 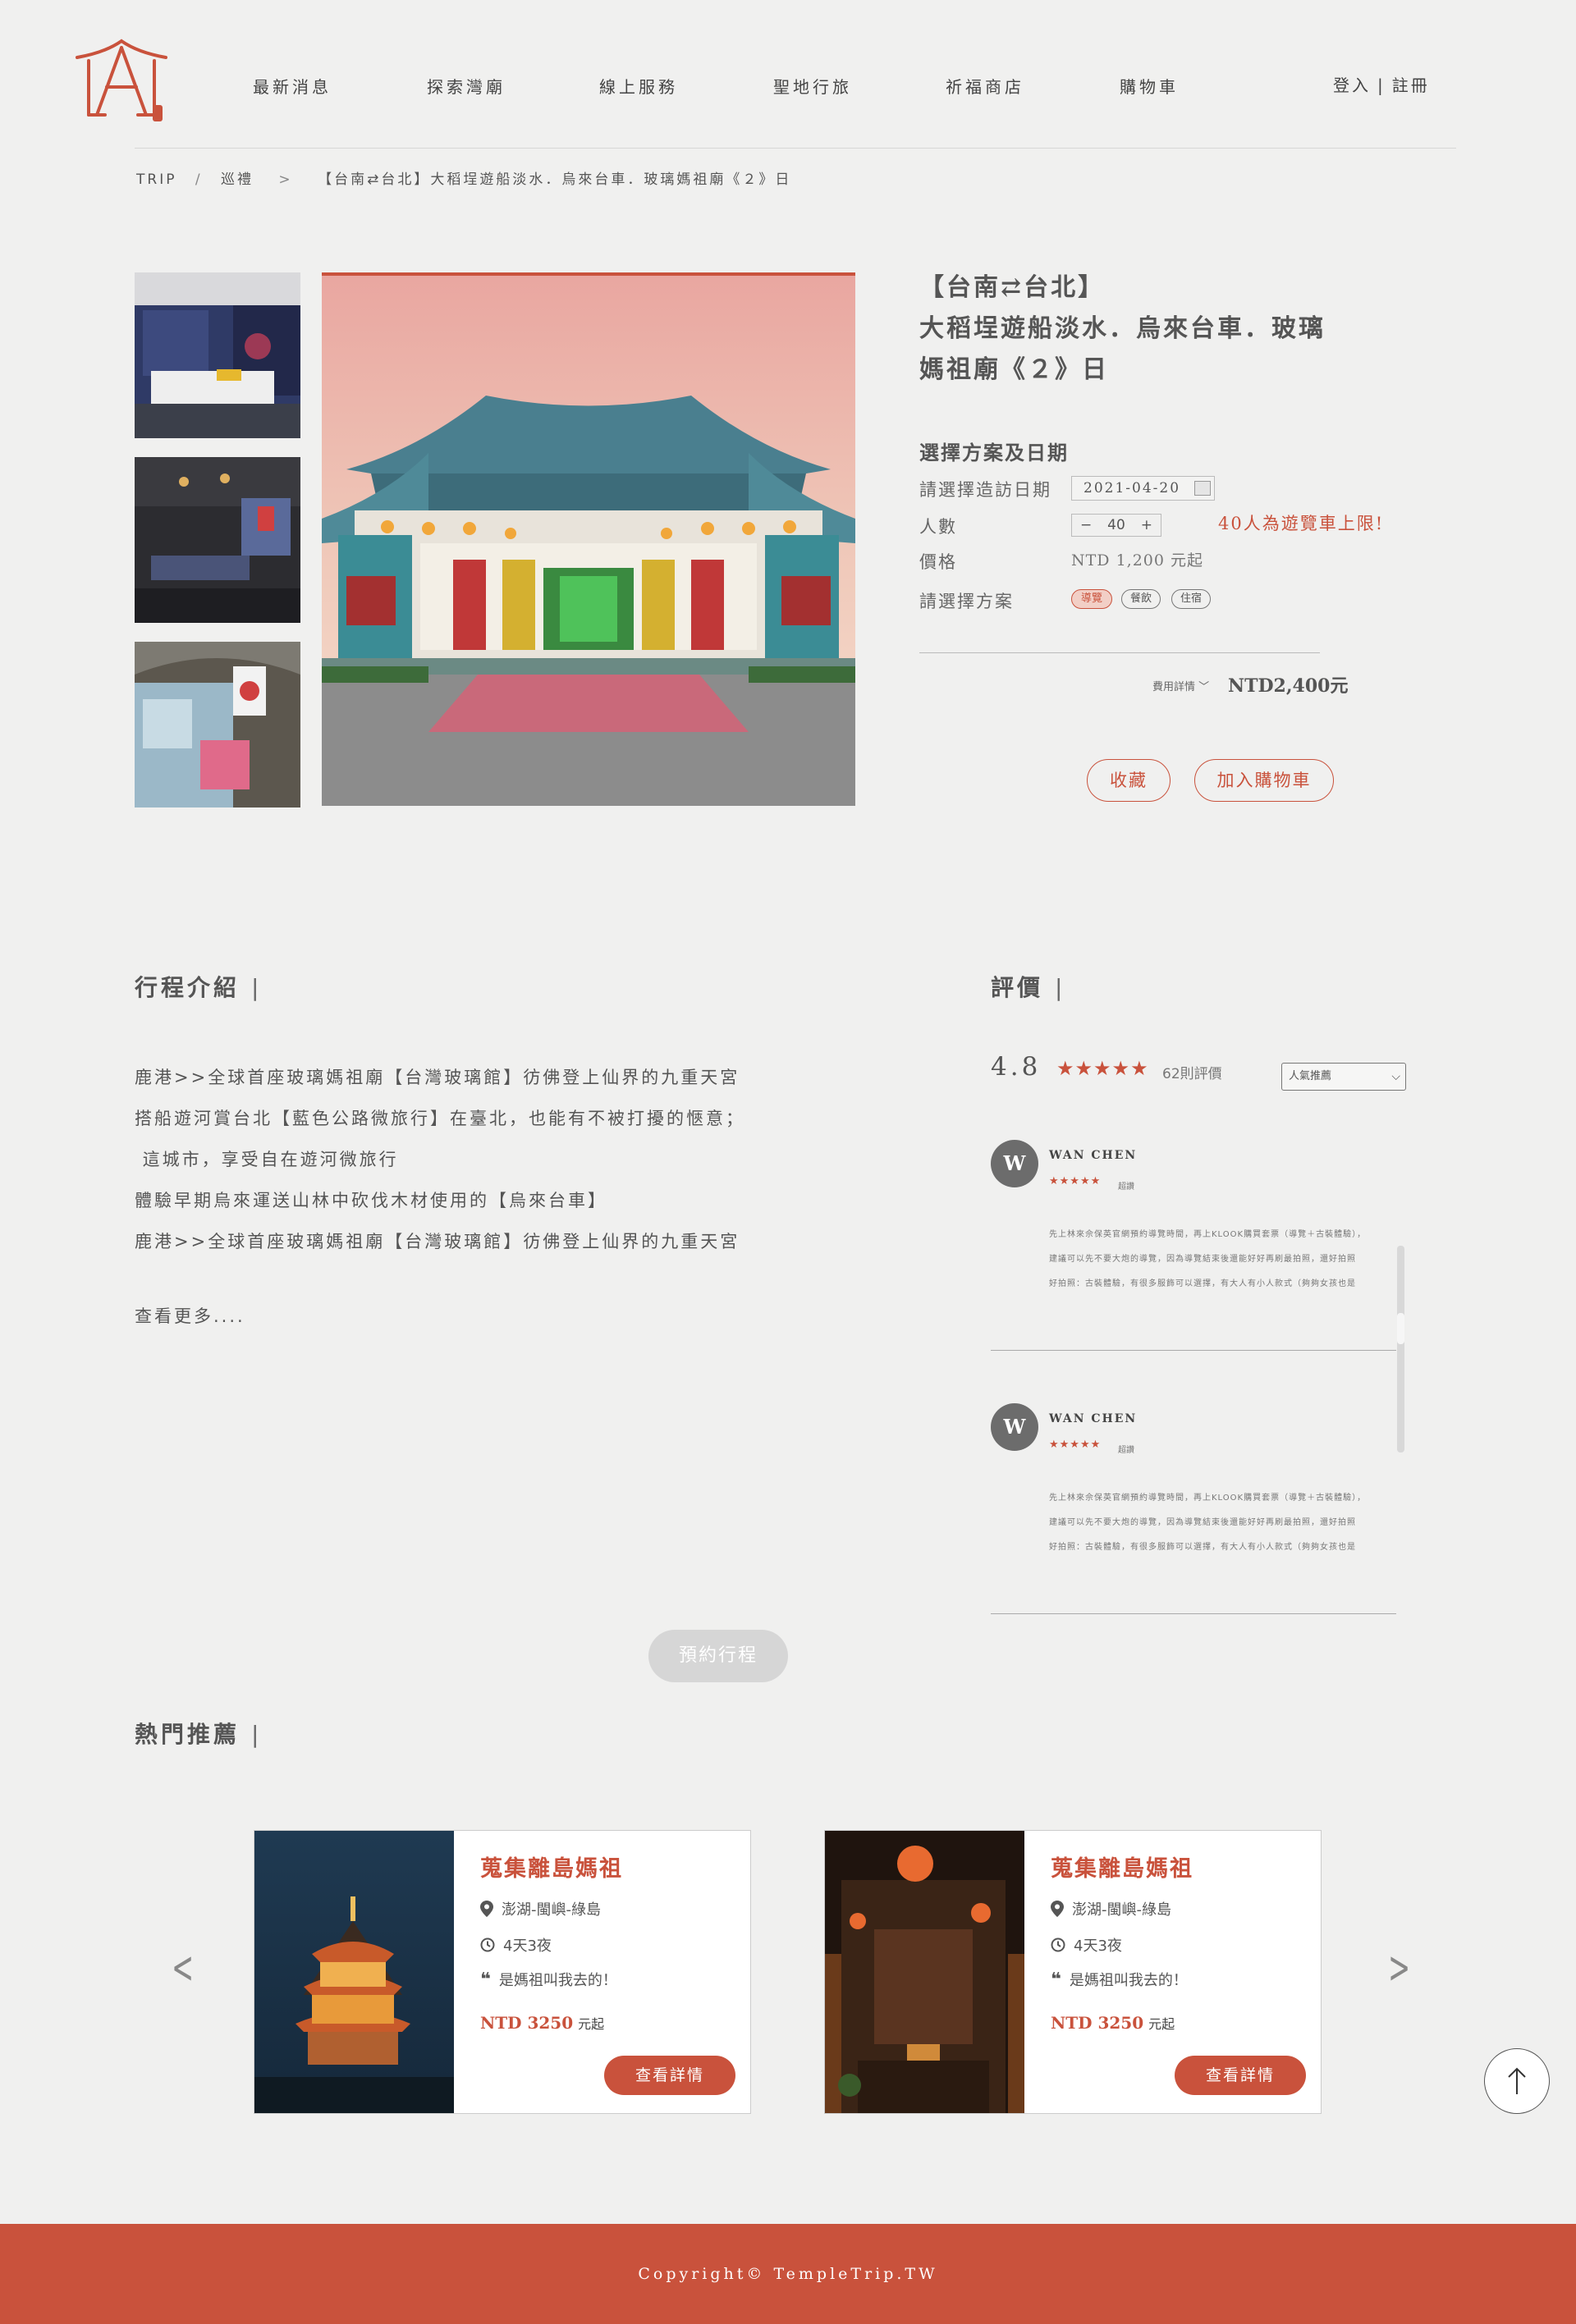 I want to click on register-link: 註冊, so click(x=1411, y=85).